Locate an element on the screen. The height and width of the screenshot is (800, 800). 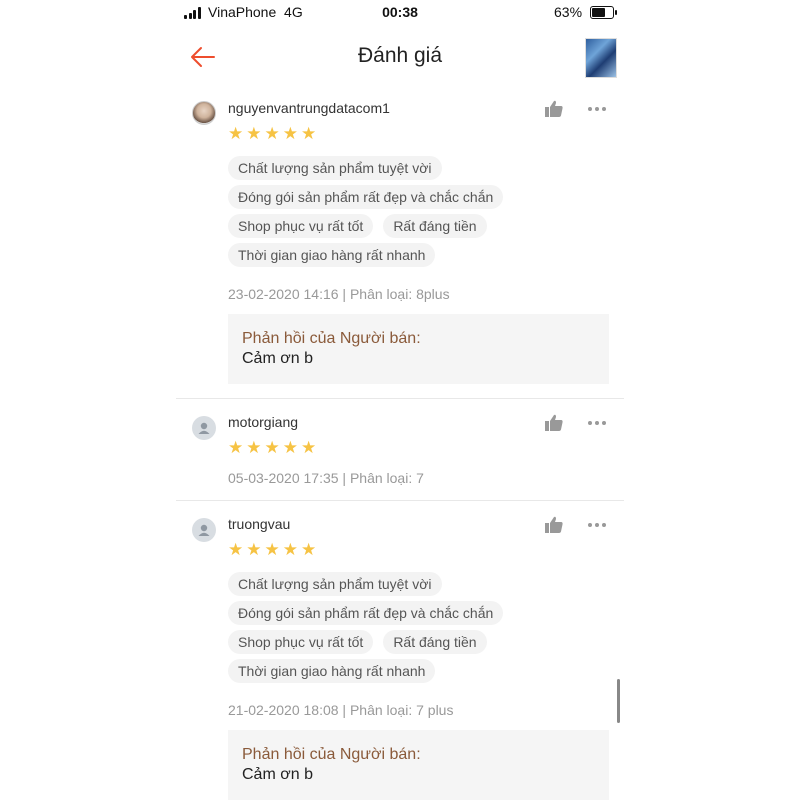
more-icon is located at coordinates (590, 525).